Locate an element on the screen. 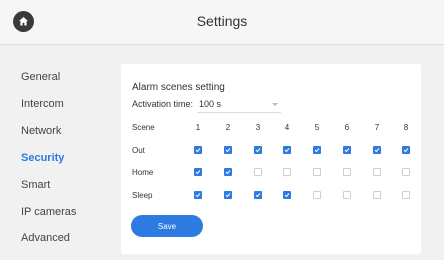 The height and width of the screenshot is (260, 444). sidebar-item-smart: Smart is located at coordinates (35, 185).